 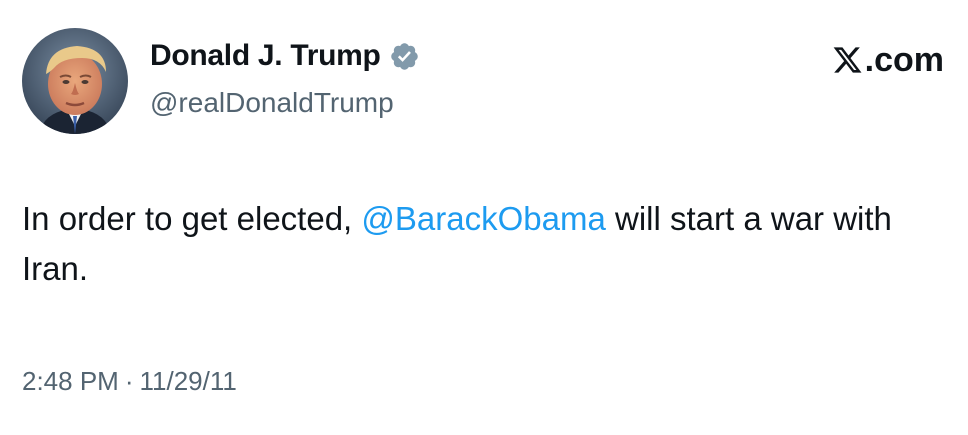 What do you see at coordinates (188, 381) in the screenshot?
I see `tweet-date: 11/29/11` at bounding box center [188, 381].